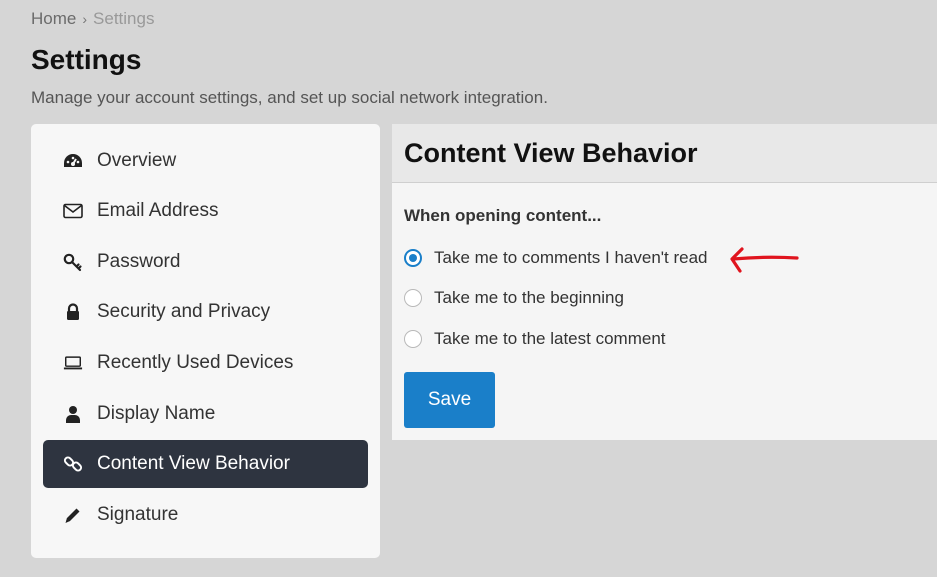 This screenshot has height=577, width=937. I want to click on page-title: Settings, so click(86, 59).